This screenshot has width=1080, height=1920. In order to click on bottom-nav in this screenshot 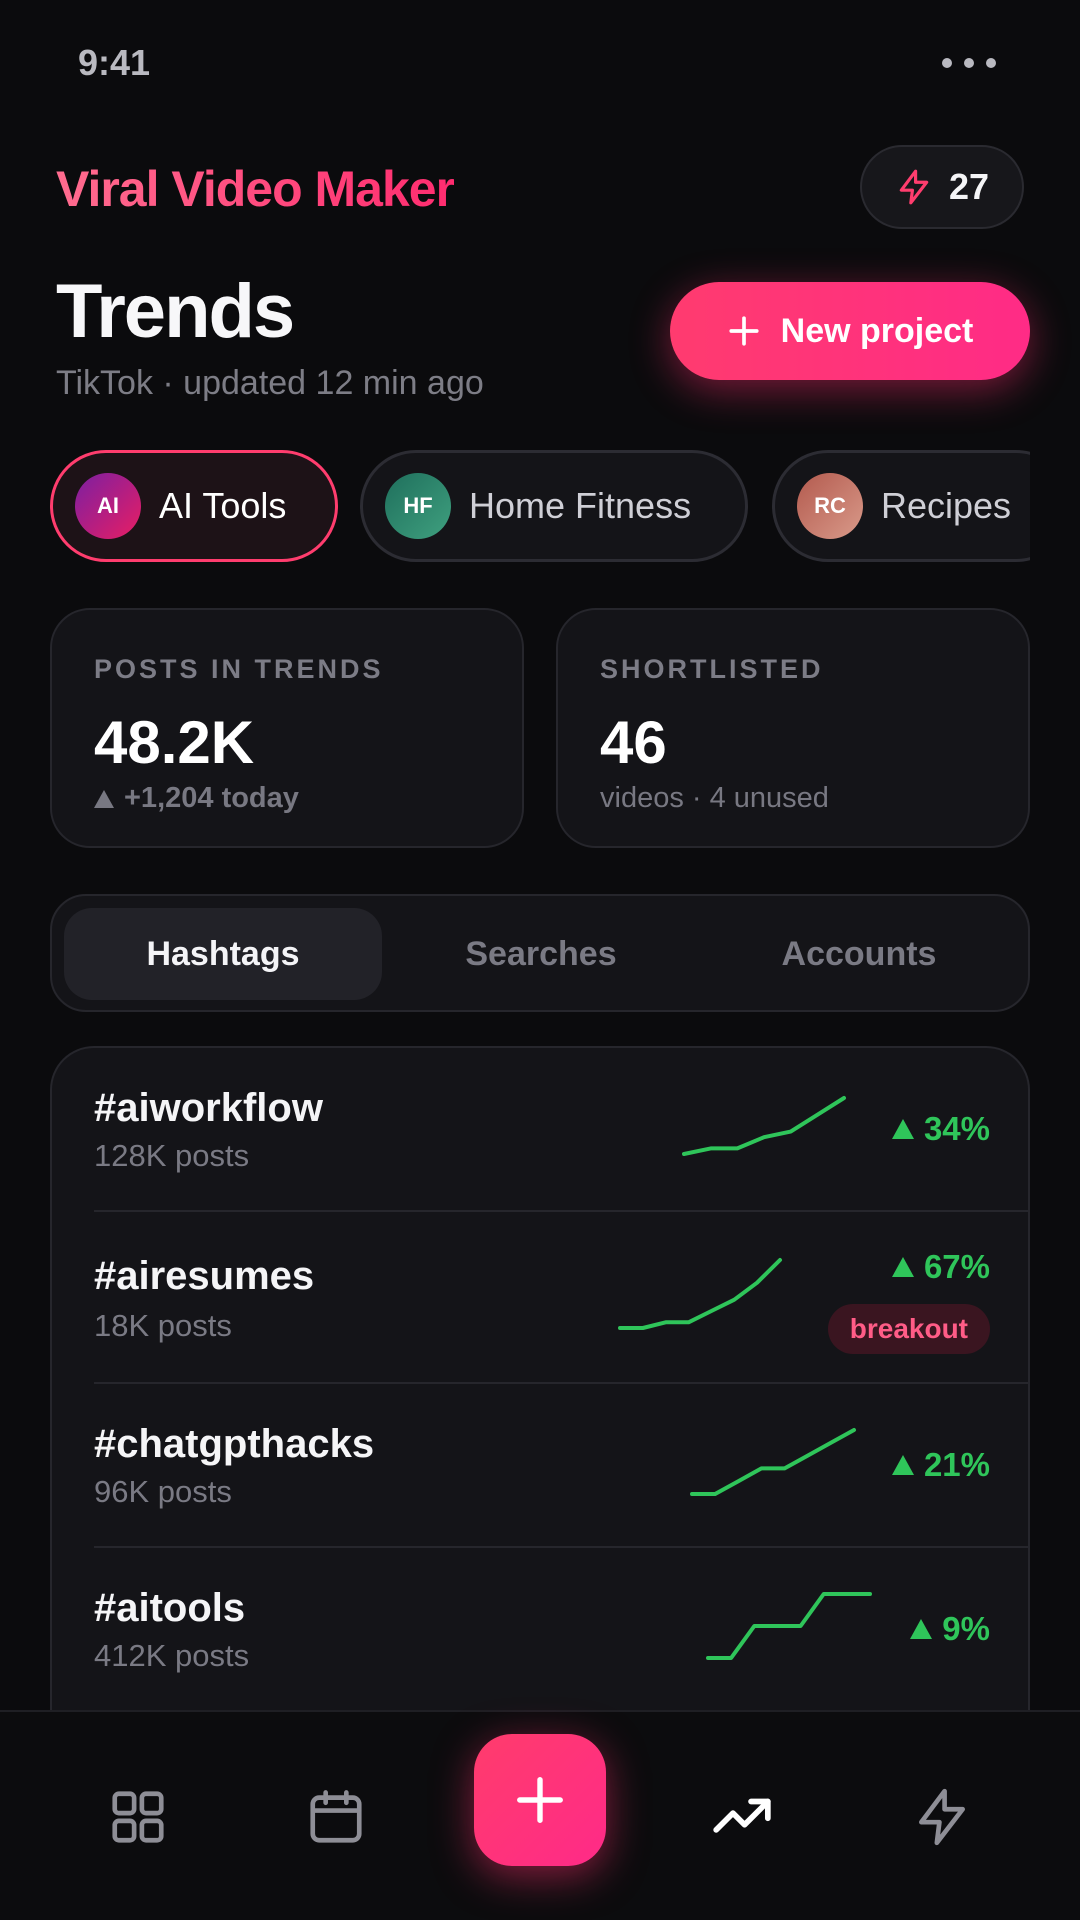, I will do `click(540, 1815)`.